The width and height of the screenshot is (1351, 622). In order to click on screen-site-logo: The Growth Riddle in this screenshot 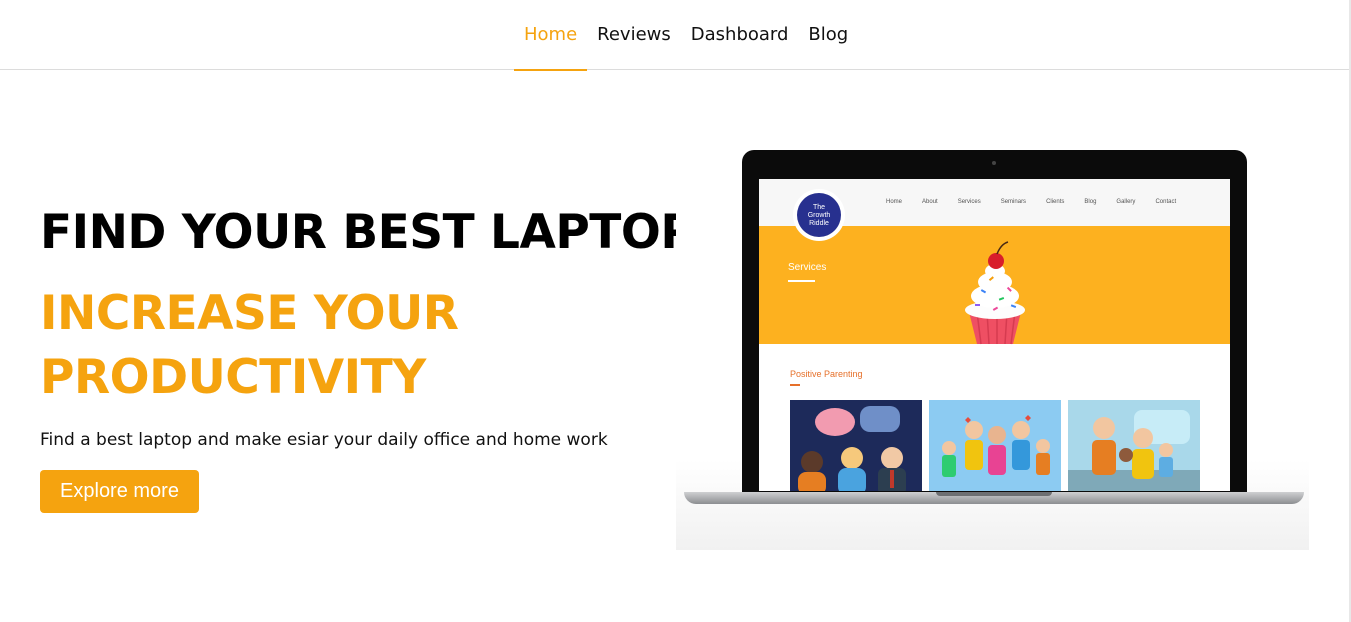, I will do `click(819, 215)`.